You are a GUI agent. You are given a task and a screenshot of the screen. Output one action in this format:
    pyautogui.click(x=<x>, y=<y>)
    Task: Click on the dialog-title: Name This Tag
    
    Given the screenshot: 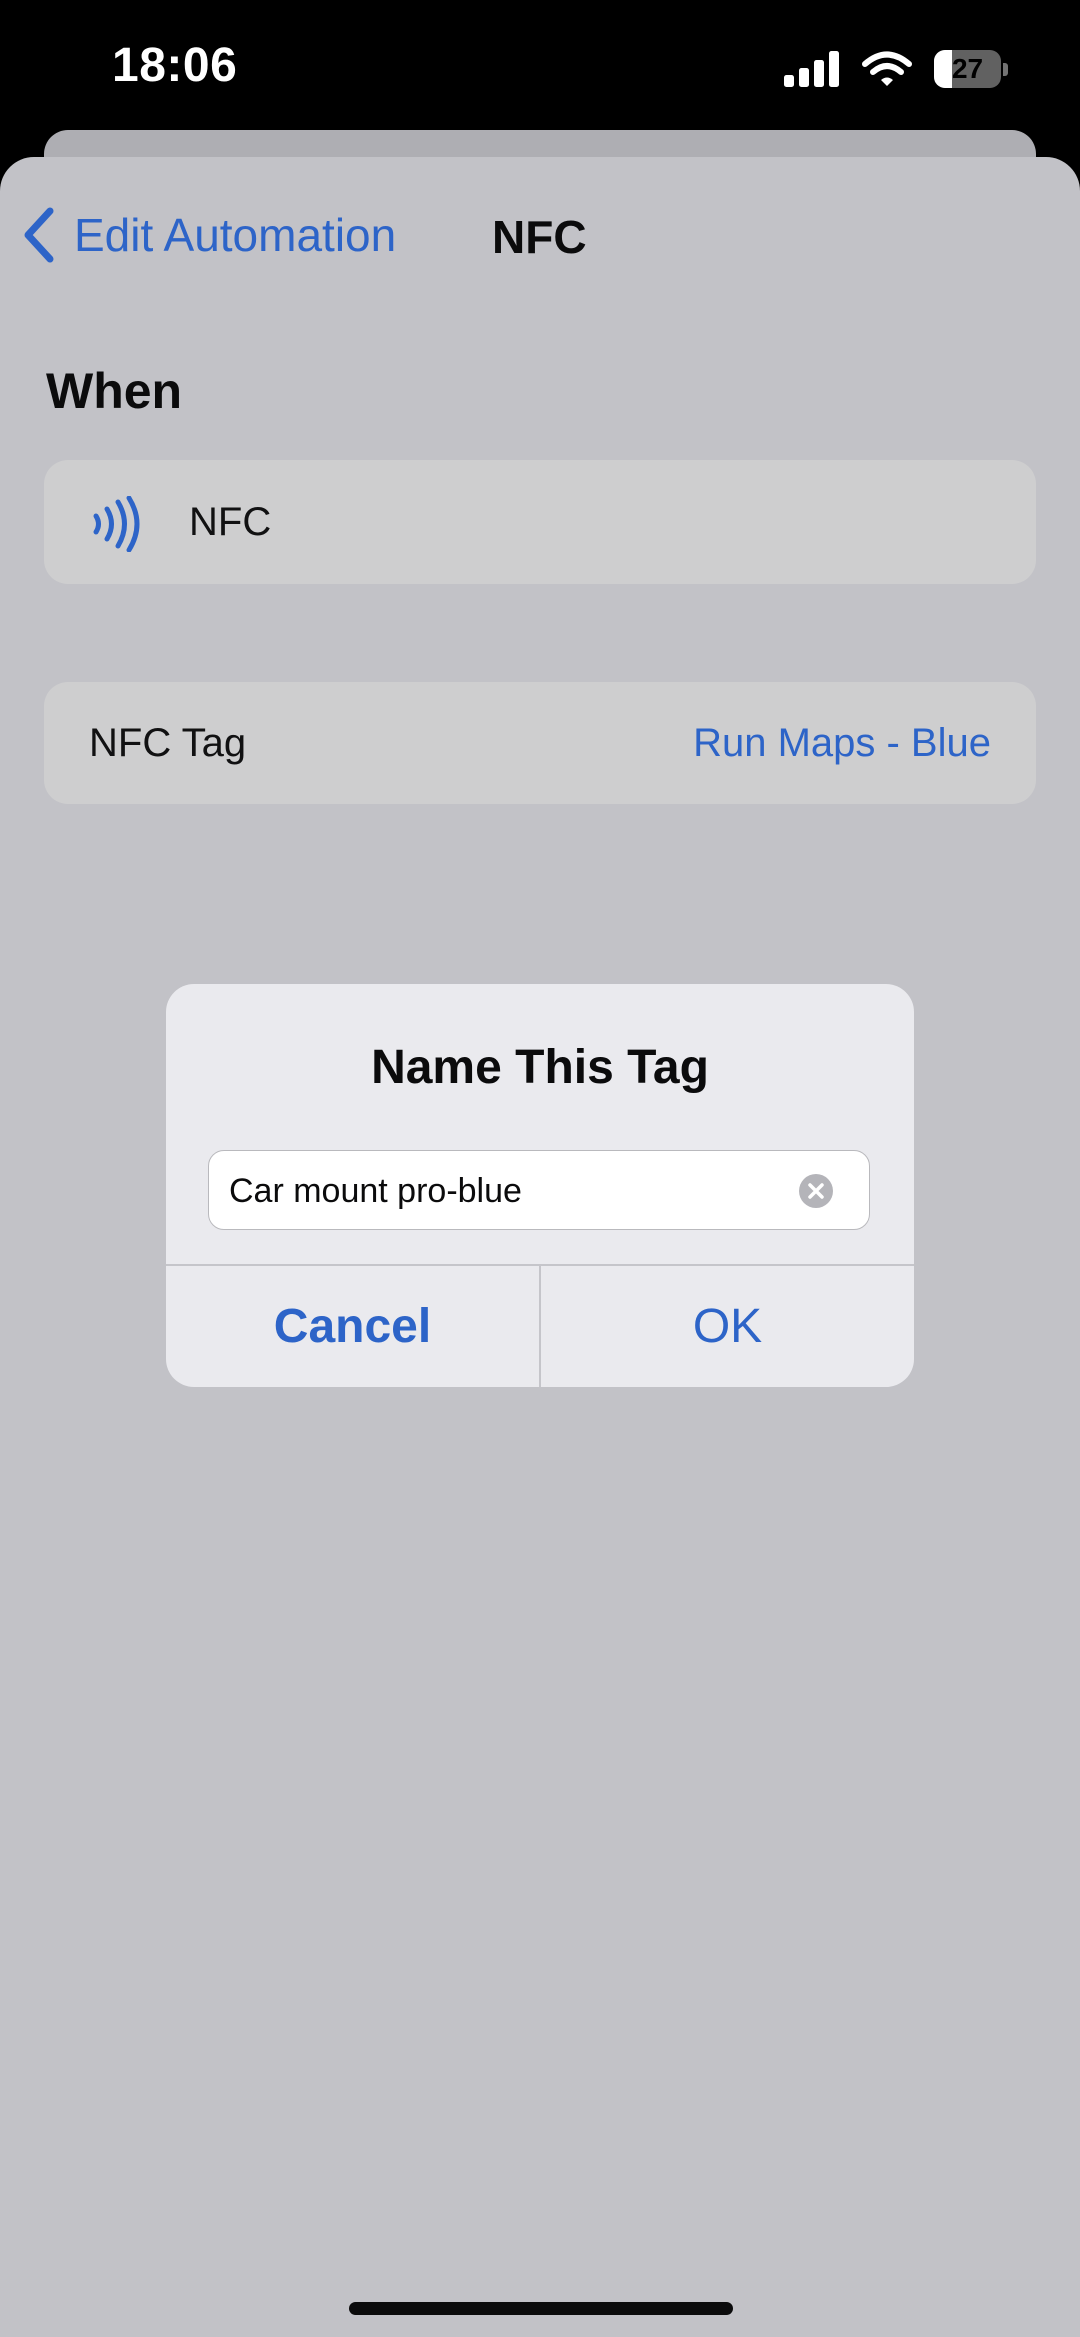 What is the action you would take?
    pyautogui.click(x=540, y=1067)
    